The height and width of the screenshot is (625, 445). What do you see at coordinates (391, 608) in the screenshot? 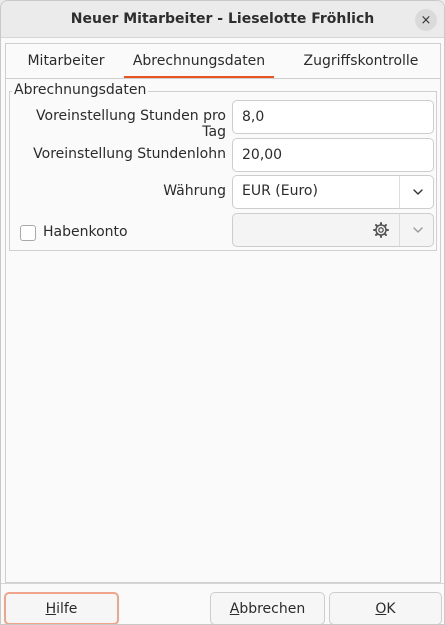
I see `ok-label: K` at bounding box center [391, 608].